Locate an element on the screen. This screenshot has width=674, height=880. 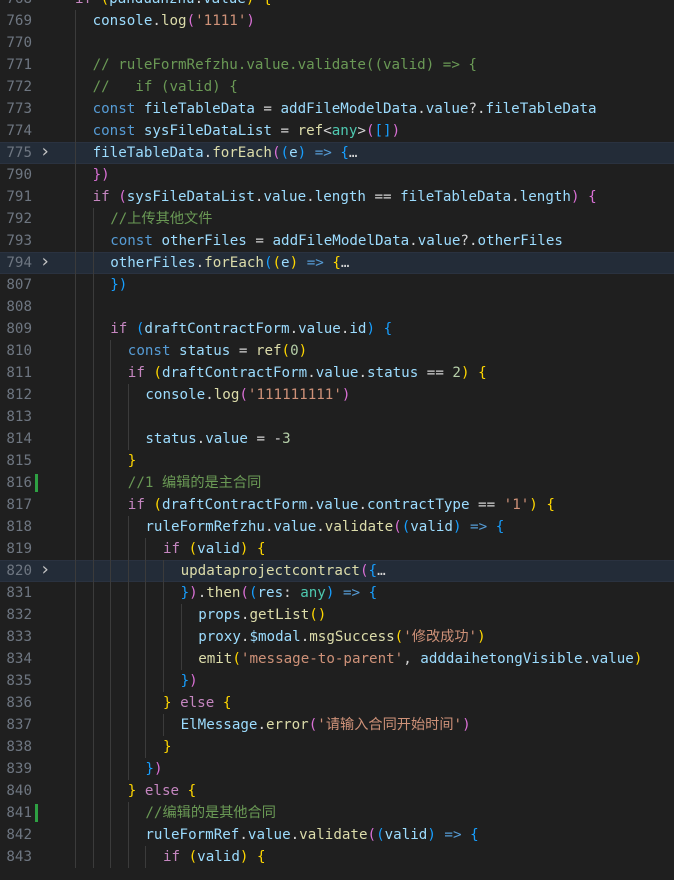
code-text: status.value = -3 is located at coordinates (217, 439).